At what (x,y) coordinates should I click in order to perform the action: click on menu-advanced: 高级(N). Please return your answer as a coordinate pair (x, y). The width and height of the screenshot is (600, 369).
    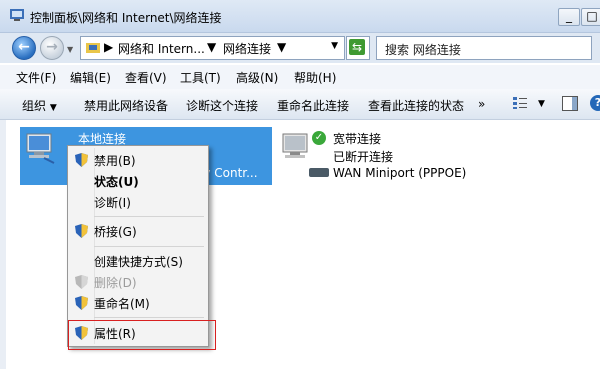
    Looking at the image, I should click on (257, 77).